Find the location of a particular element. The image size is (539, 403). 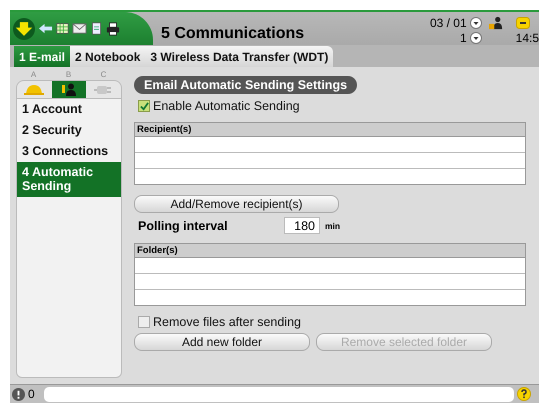

category-tab is located at coordinates (69, 89).